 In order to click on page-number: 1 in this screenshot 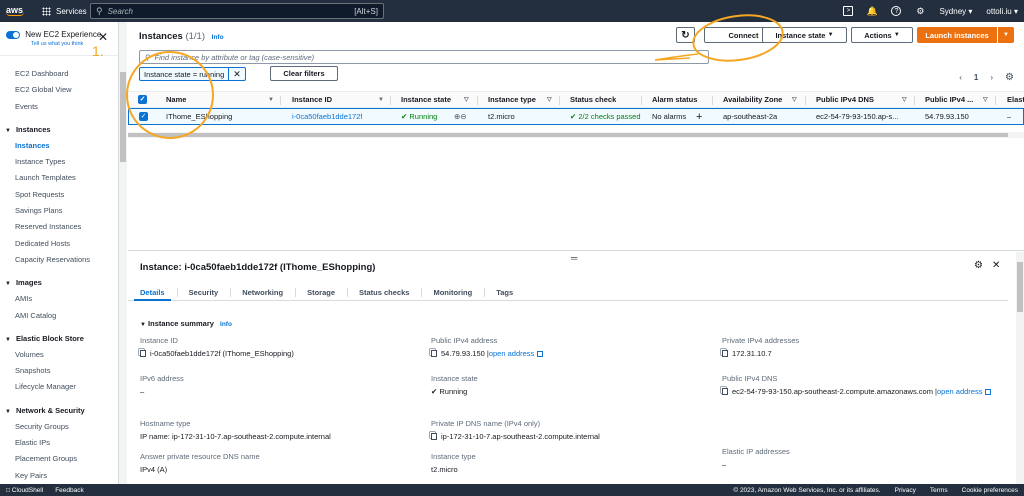, I will do `click(976, 77)`.